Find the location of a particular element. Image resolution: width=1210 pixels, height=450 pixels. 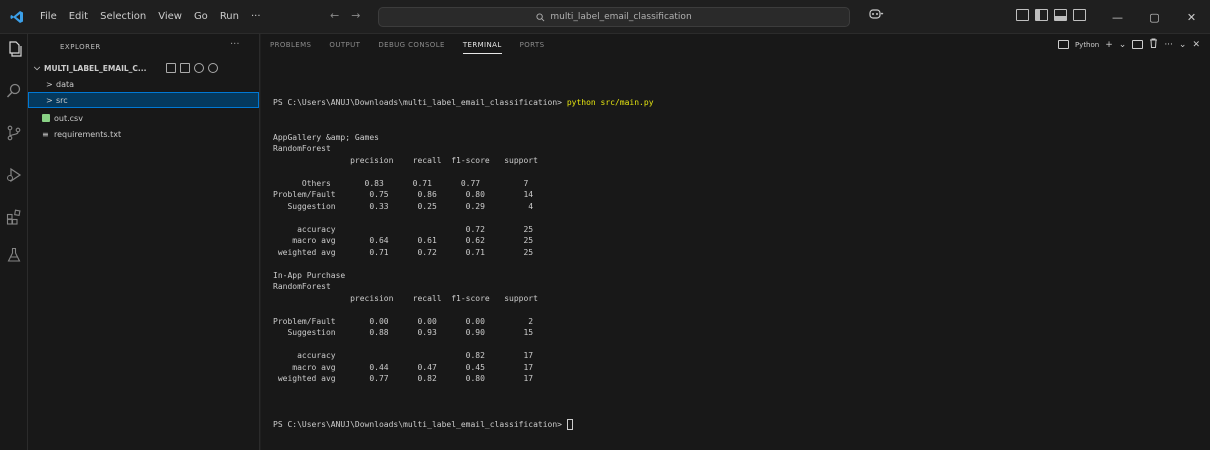

tree-file-requirements: ≡ requirements.txt is located at coordinates (143, 134).